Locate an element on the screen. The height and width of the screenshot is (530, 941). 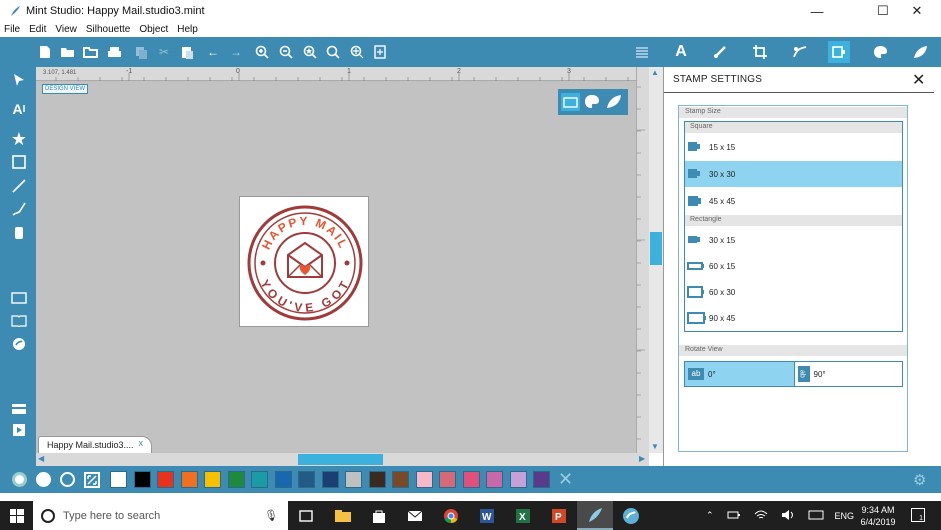
stamp-settings-icon is located at coordinates (839, 52).